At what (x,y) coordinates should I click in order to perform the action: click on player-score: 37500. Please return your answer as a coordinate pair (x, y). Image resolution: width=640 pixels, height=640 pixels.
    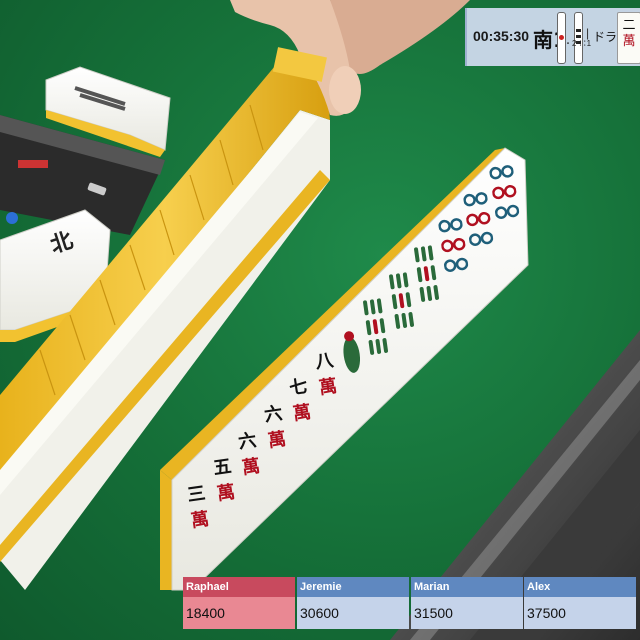
    Looking at the image, I should click on (580, 613).